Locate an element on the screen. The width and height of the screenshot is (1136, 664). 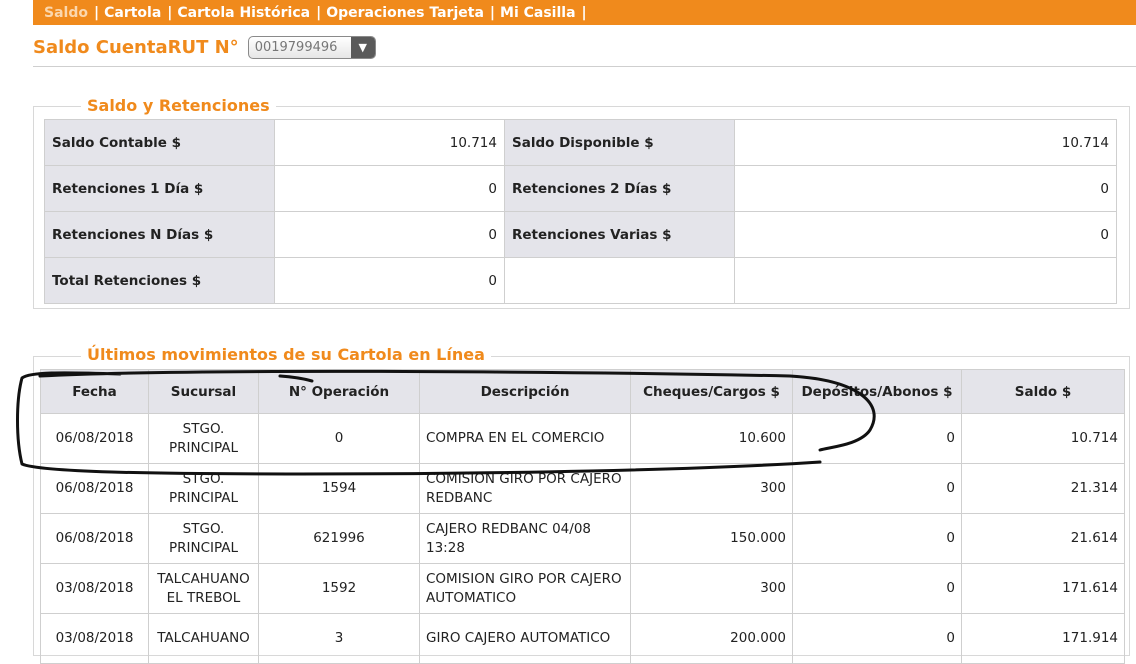
cell-saldo: 171.614 is located at coordinates (1043, 588).